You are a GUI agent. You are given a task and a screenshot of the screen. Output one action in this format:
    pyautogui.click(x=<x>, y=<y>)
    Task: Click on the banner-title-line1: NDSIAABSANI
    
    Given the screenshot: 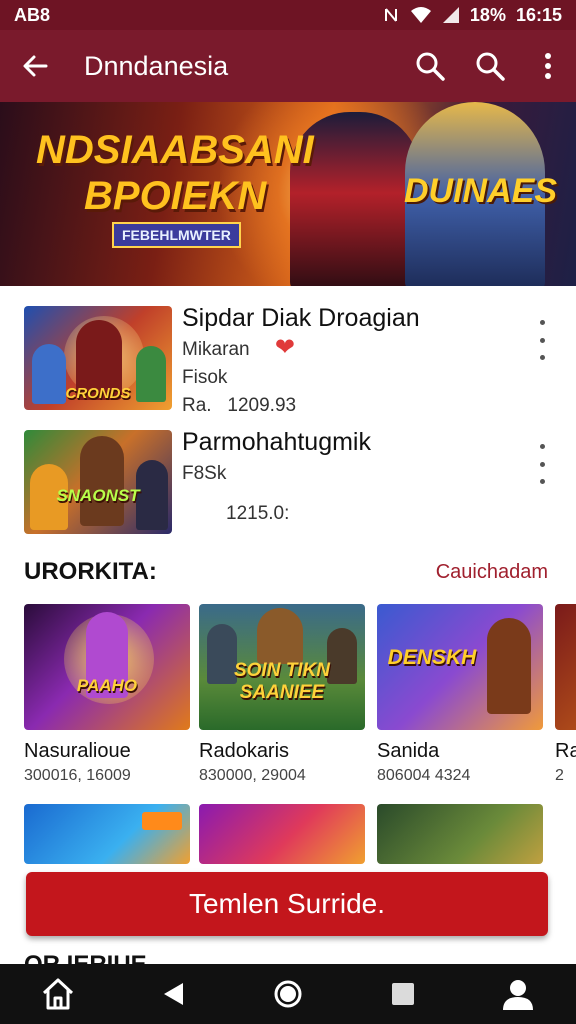 What is the action you would take?
    pyautogui.click(x=175, y=150)
    